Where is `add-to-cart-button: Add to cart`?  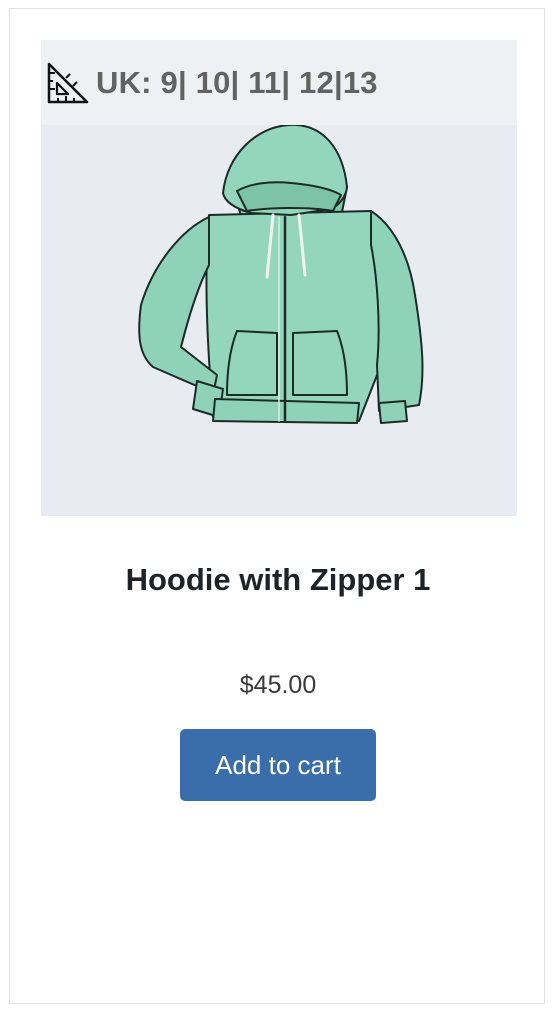
add-to-cart-button: Add to cart is located at coordinates (278, 765).